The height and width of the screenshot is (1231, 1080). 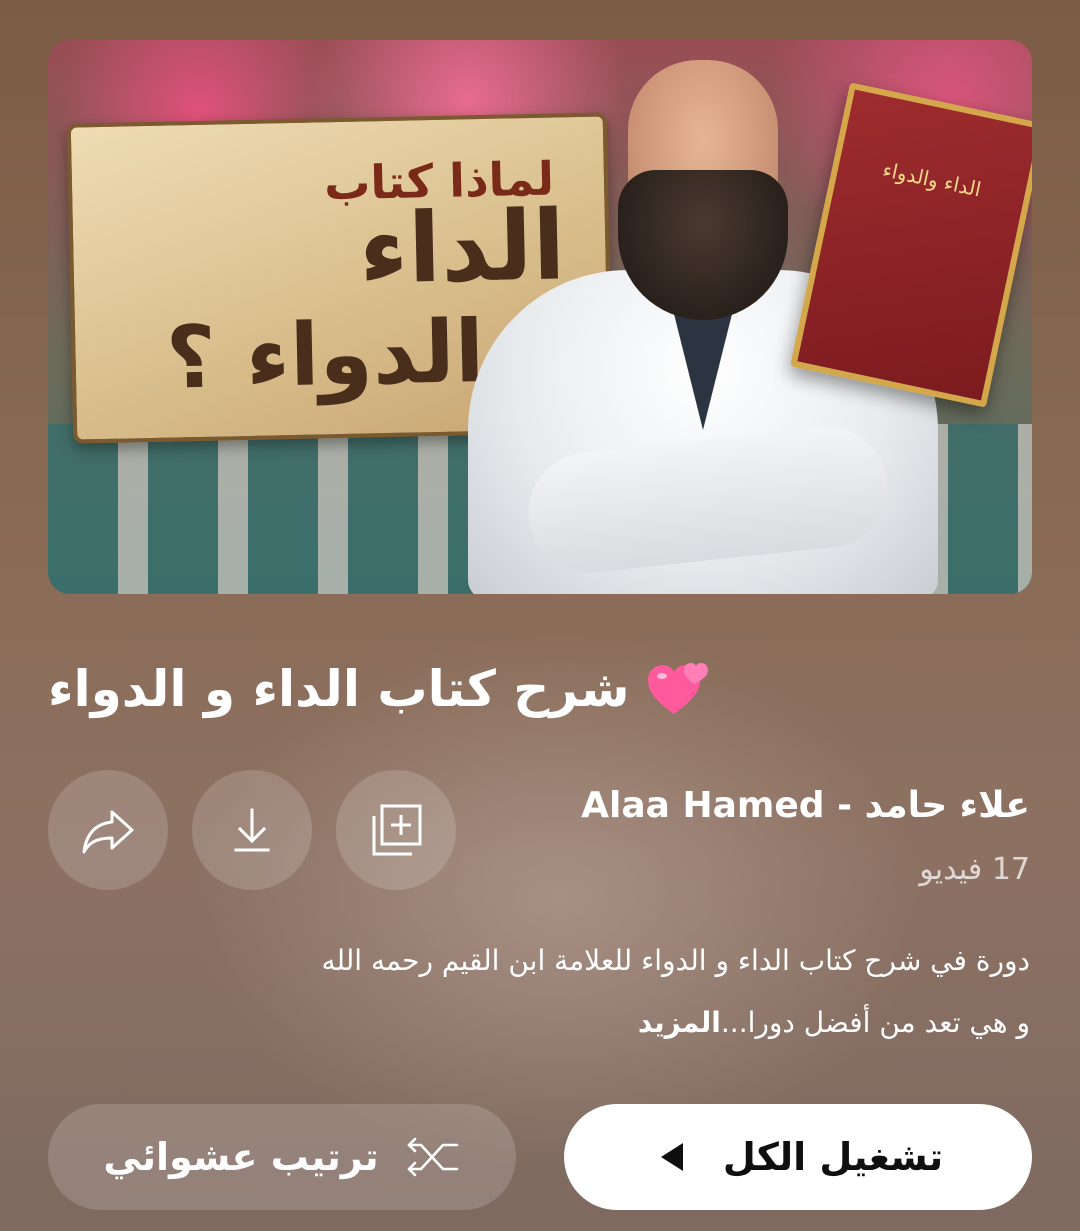 What do you see at coordinates (615, 1023) in the screenshot?
I see `description-line-2: و هي تعد من أفضل دورا...المزيد` at bounding box center [615, 1023].